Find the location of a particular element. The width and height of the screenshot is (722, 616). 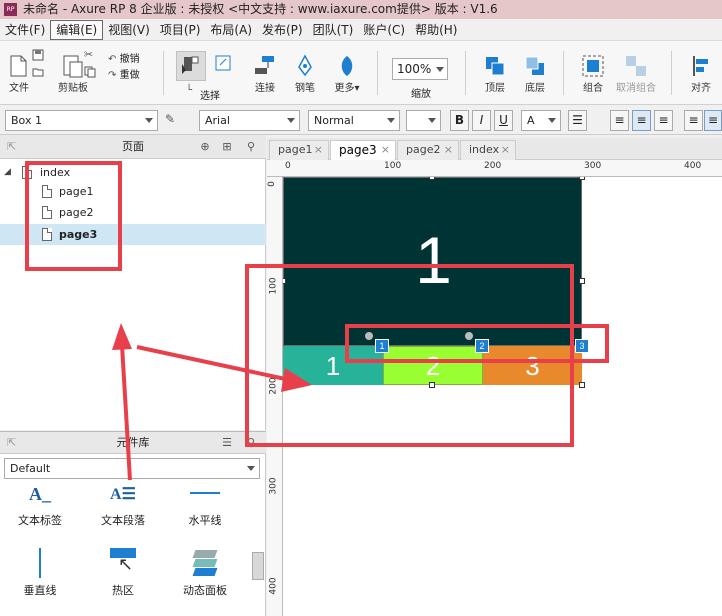

annotation-arrows is located at coordinates (212, 402).